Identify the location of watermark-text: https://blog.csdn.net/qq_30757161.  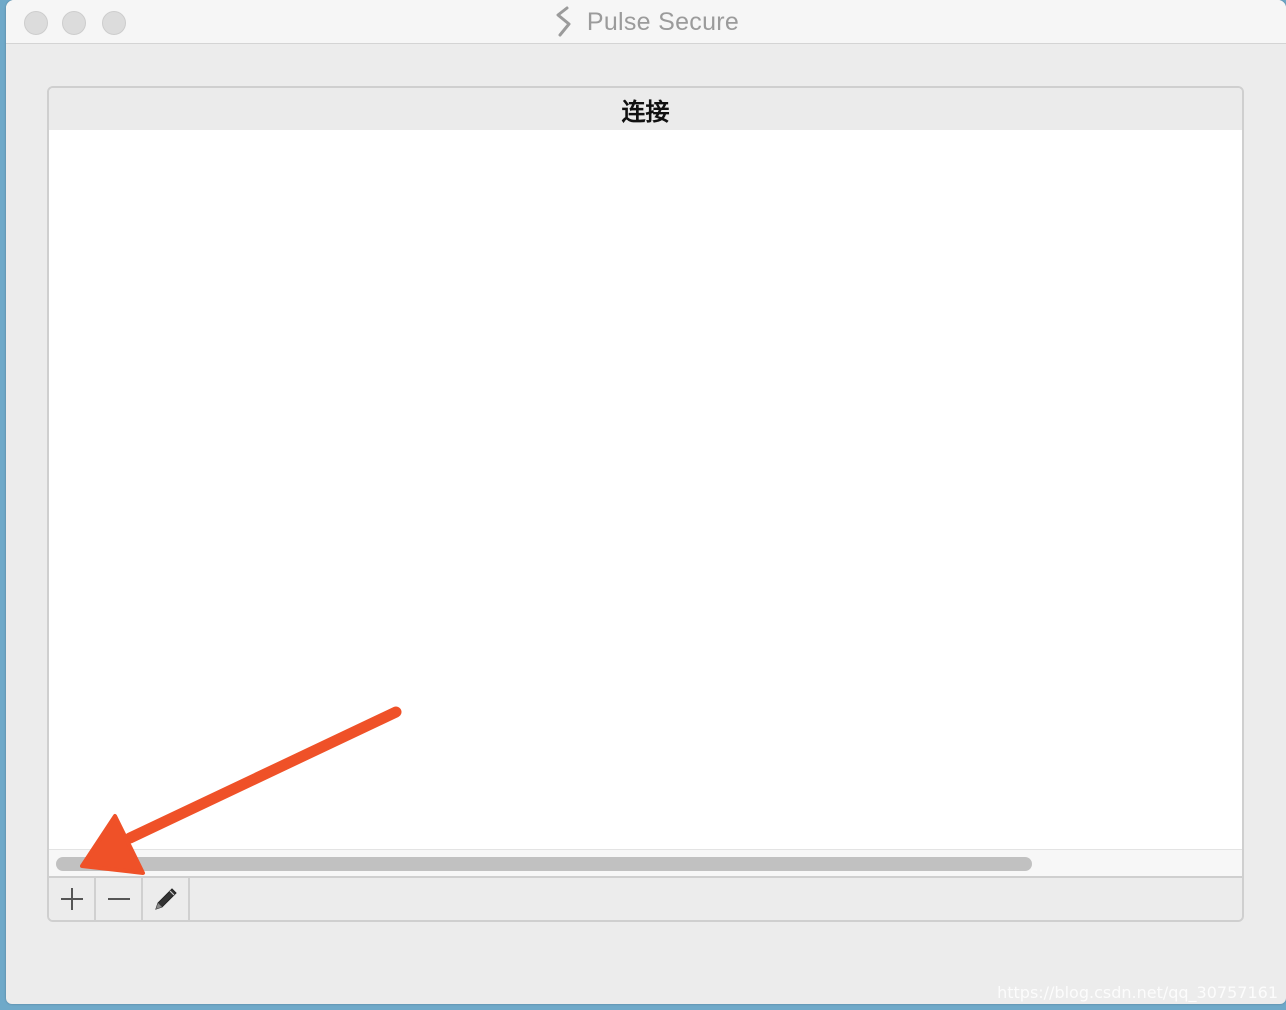
(1137, 992).